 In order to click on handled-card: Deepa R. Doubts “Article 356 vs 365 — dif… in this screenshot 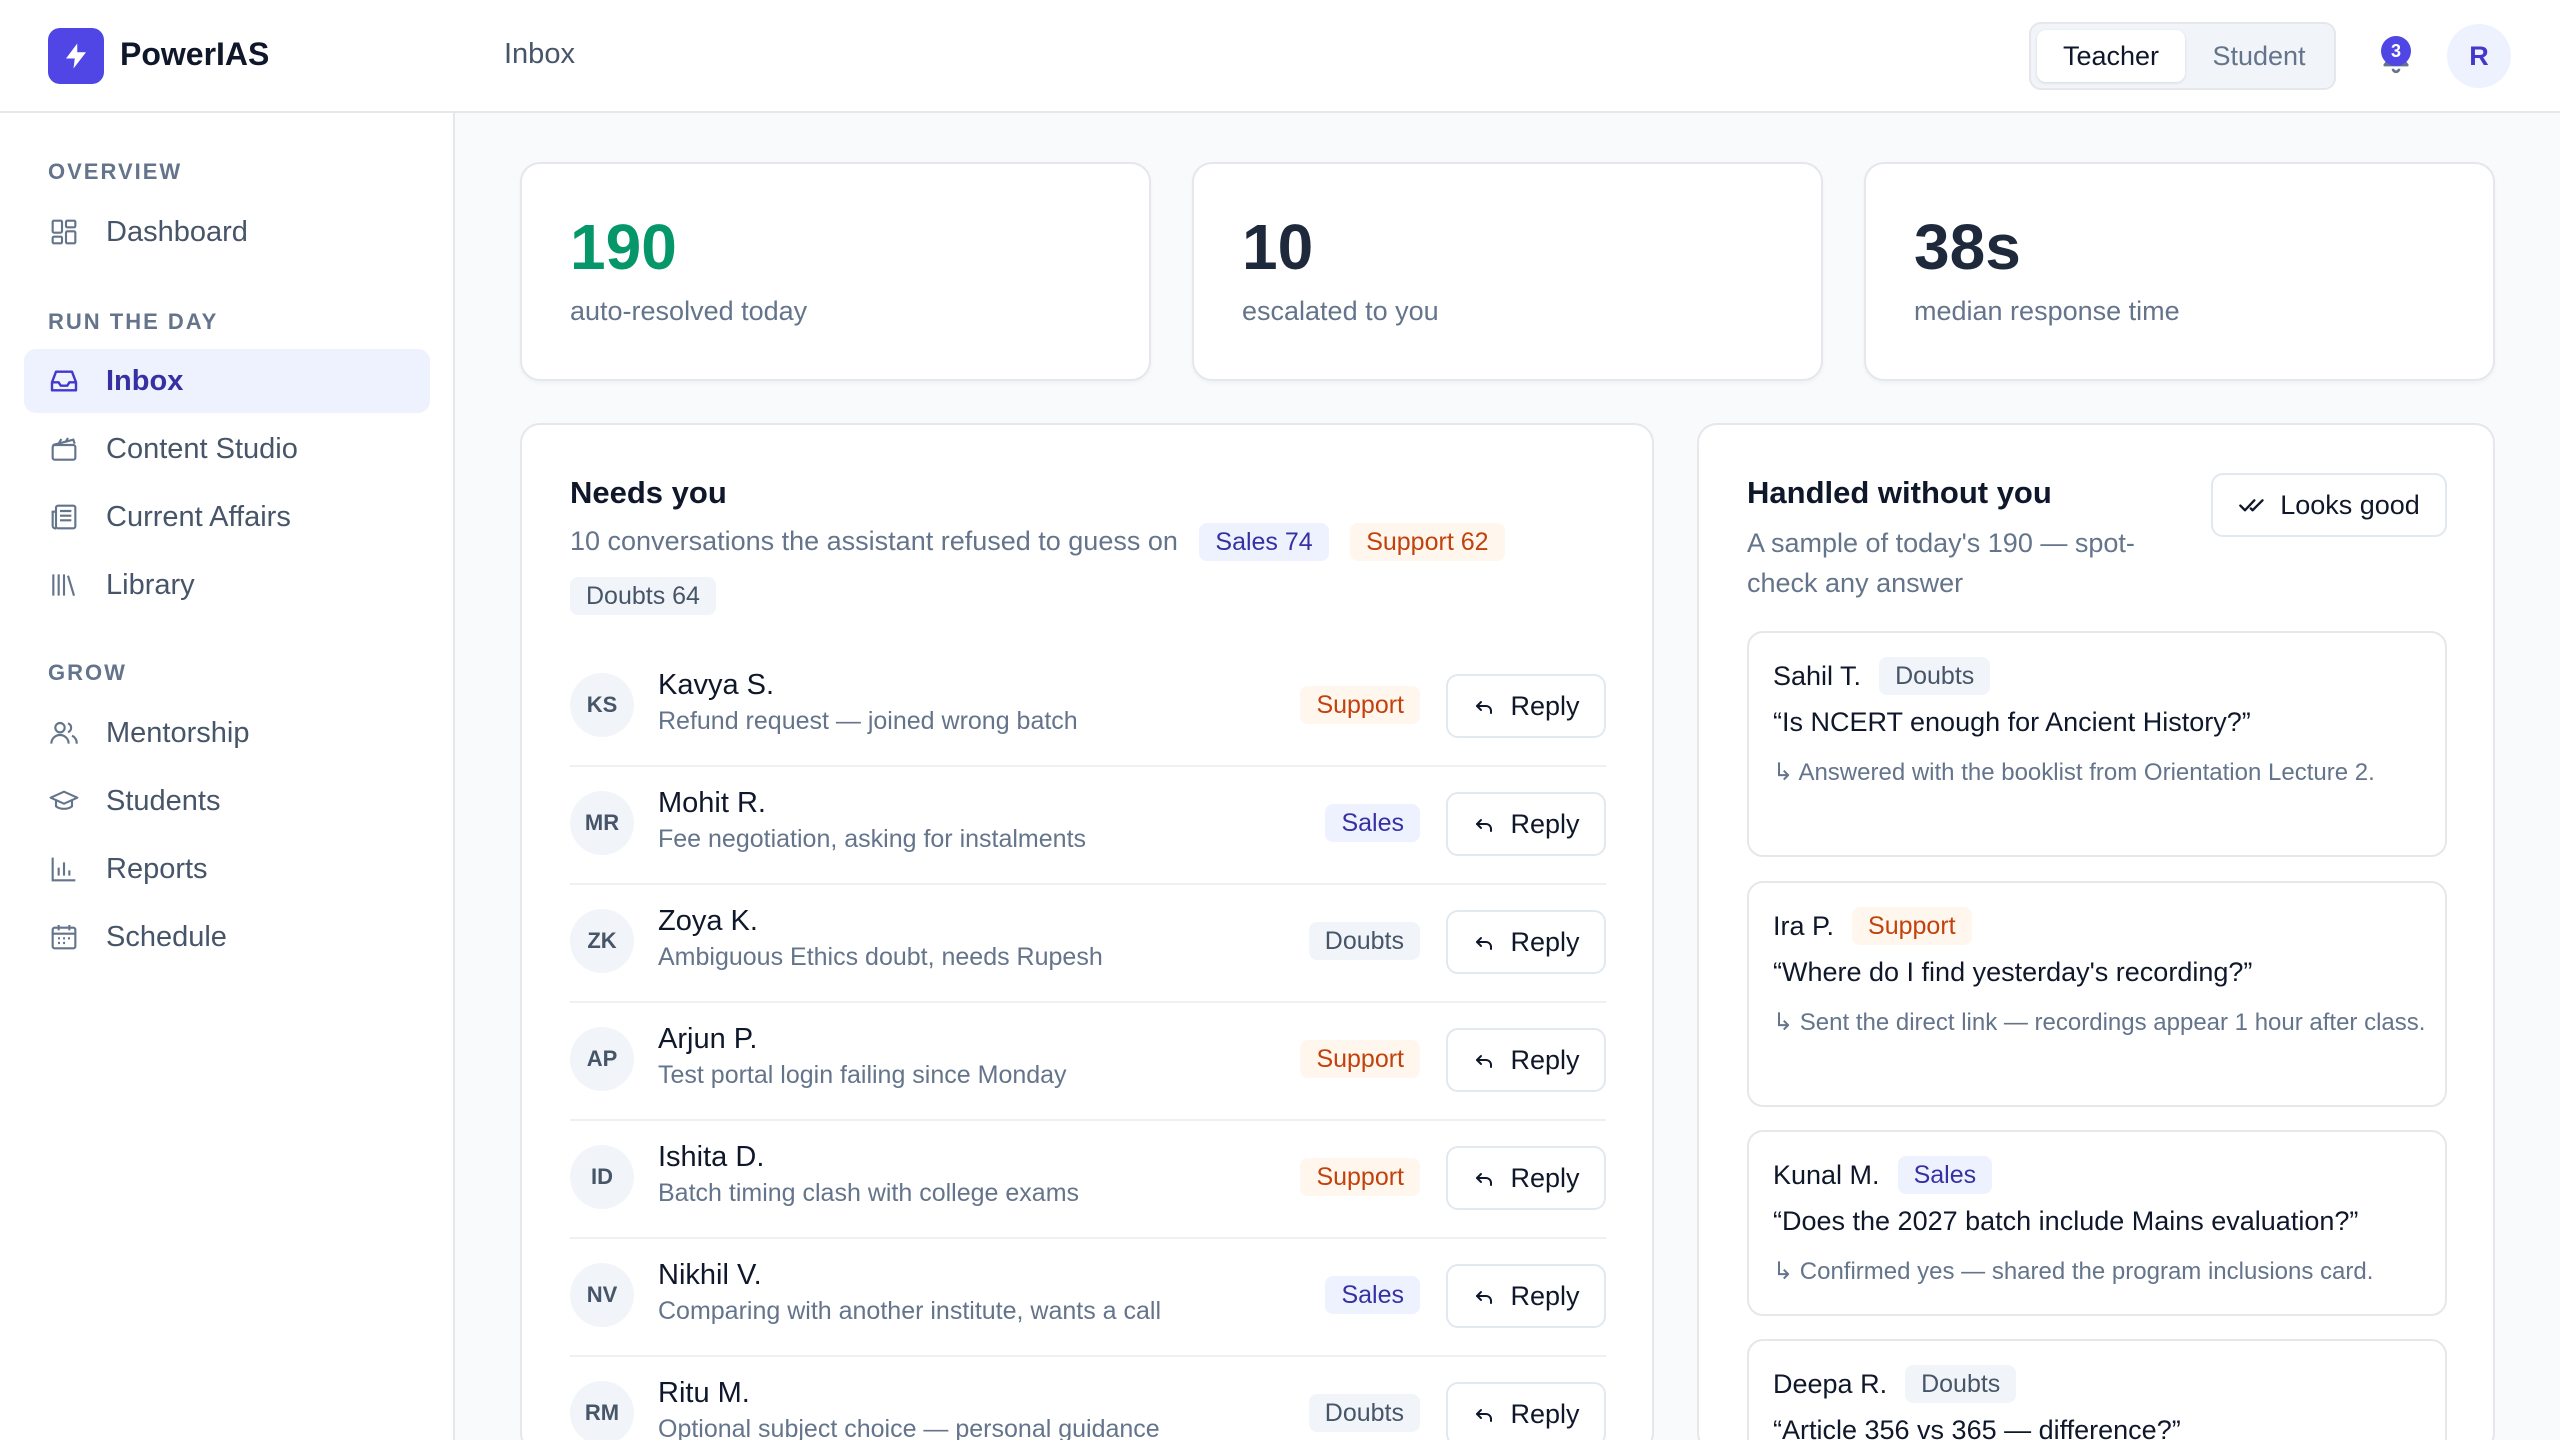, I will do `click(2097, 1389)`.